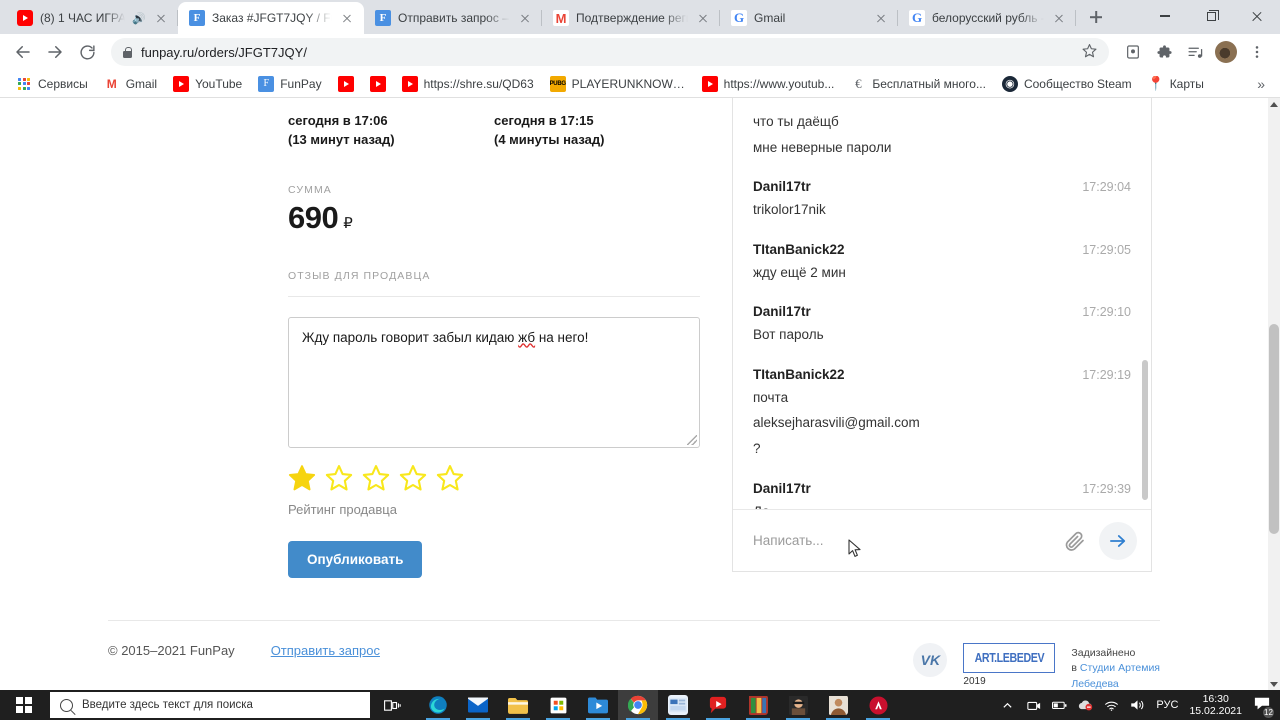 This screenshot has width=1280, height=720. I want to click on taskbar-app-winrar, so click(758, 705).